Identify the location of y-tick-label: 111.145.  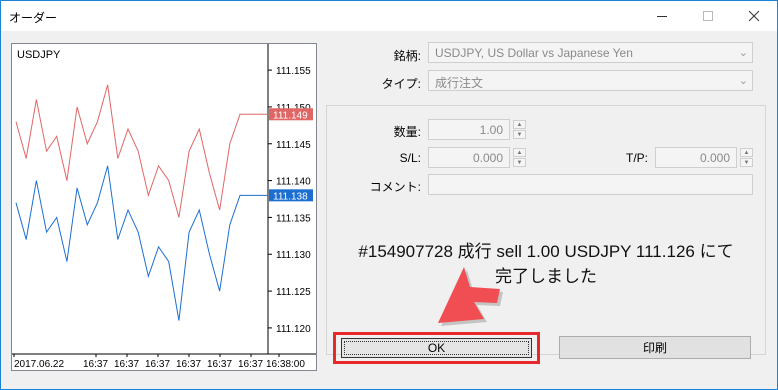
(293, 145).